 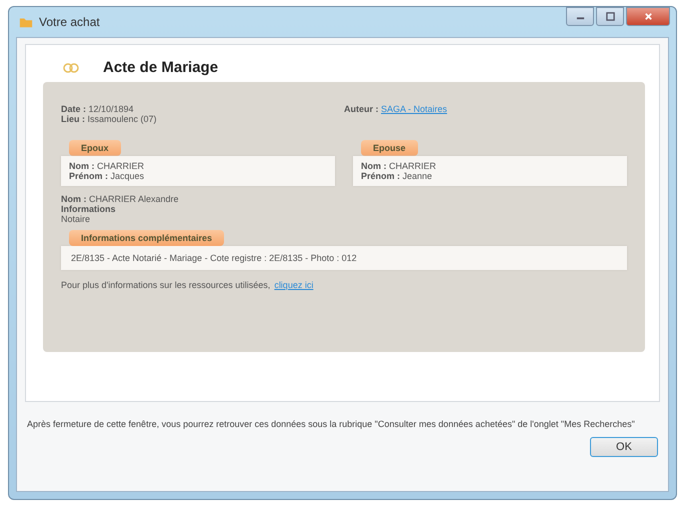 I want to click on close-icon, so click(x=648, y=16).